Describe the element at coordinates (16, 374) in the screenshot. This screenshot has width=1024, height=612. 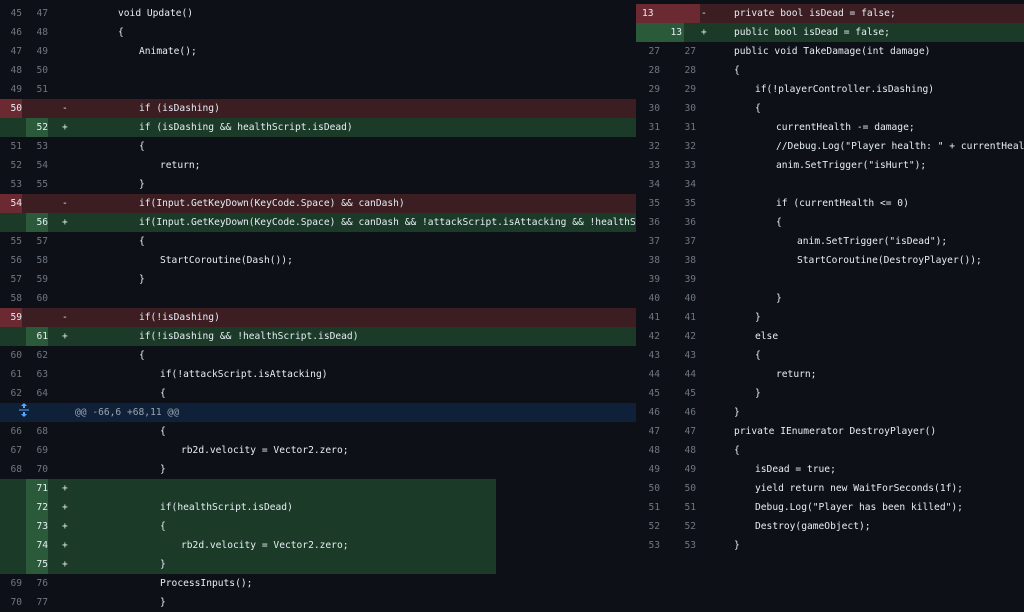
I see `old-line-number: 61` at that location.